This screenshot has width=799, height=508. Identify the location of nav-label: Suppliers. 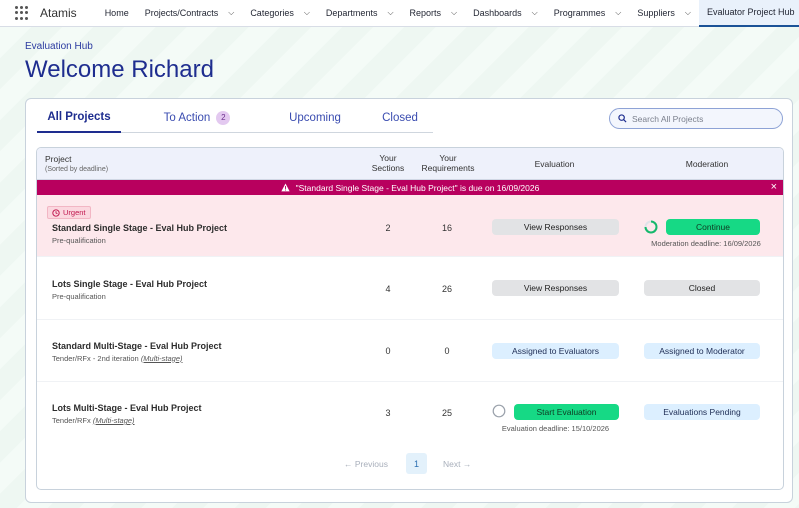
(656, 13).